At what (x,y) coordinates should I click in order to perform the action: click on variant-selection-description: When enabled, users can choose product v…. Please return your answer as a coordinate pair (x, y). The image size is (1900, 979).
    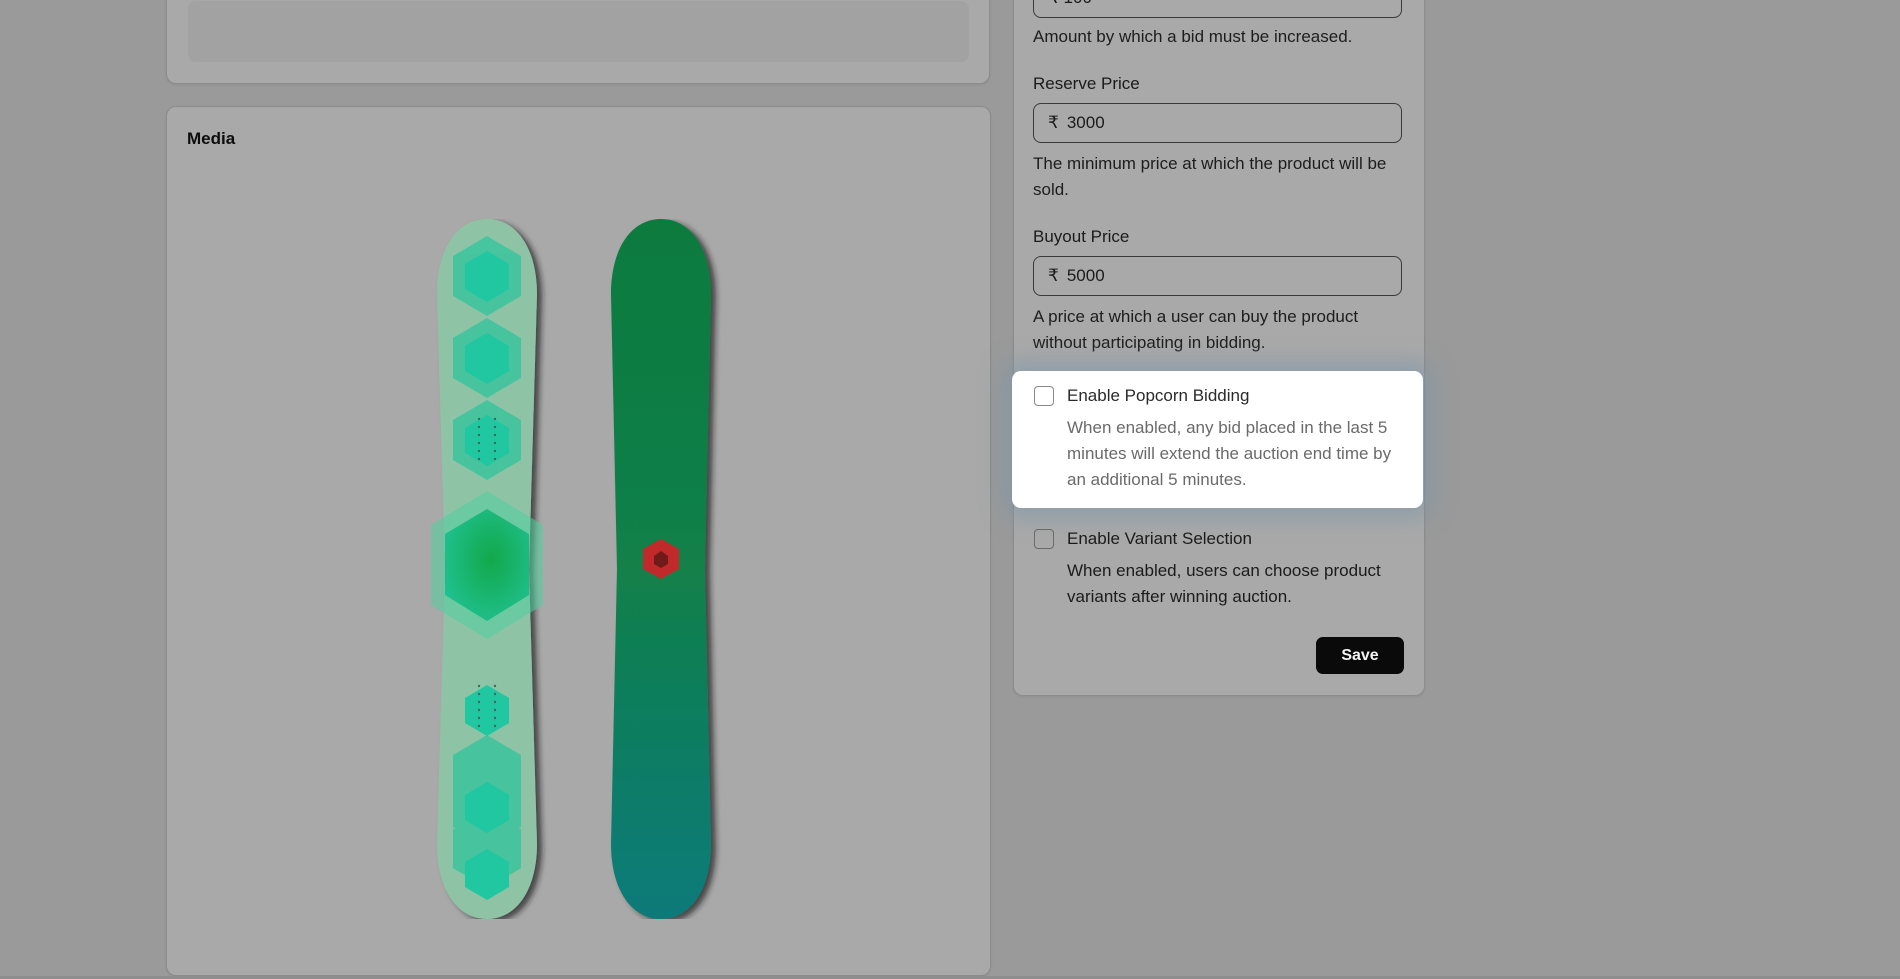
    Looking at the image, I should click on (1224, 583).